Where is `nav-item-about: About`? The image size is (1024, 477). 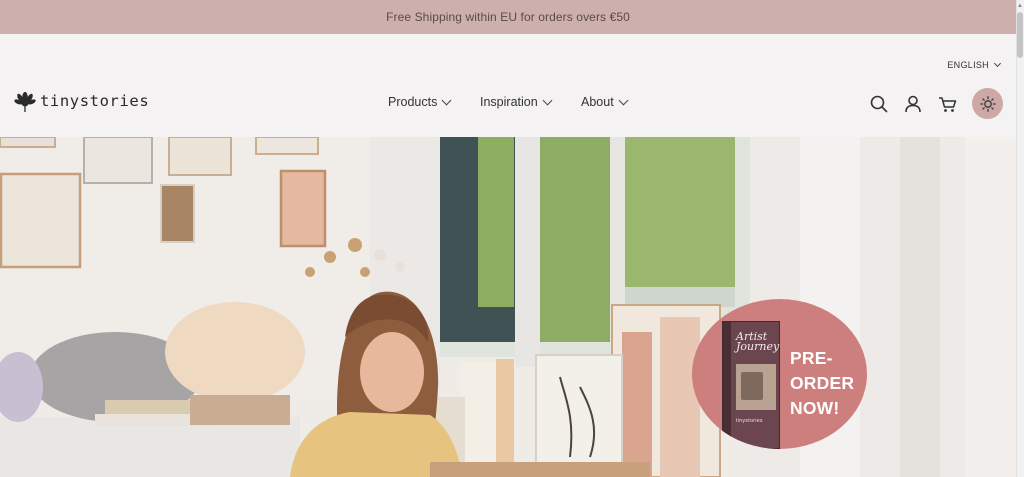
nav-item-about: About is located at coordinates (605, 102).